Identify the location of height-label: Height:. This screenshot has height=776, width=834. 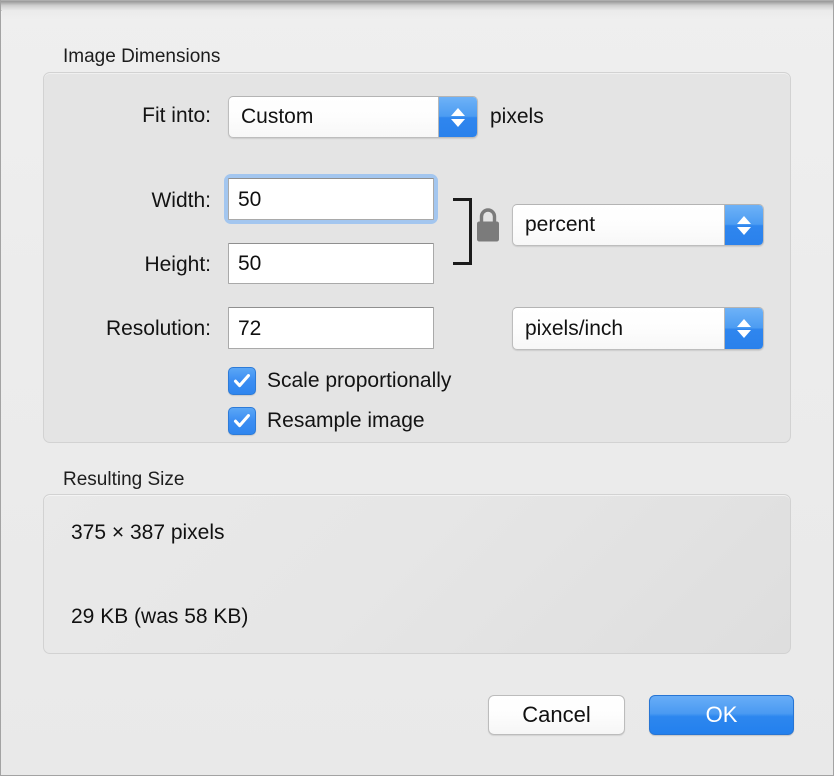
(177, 264).